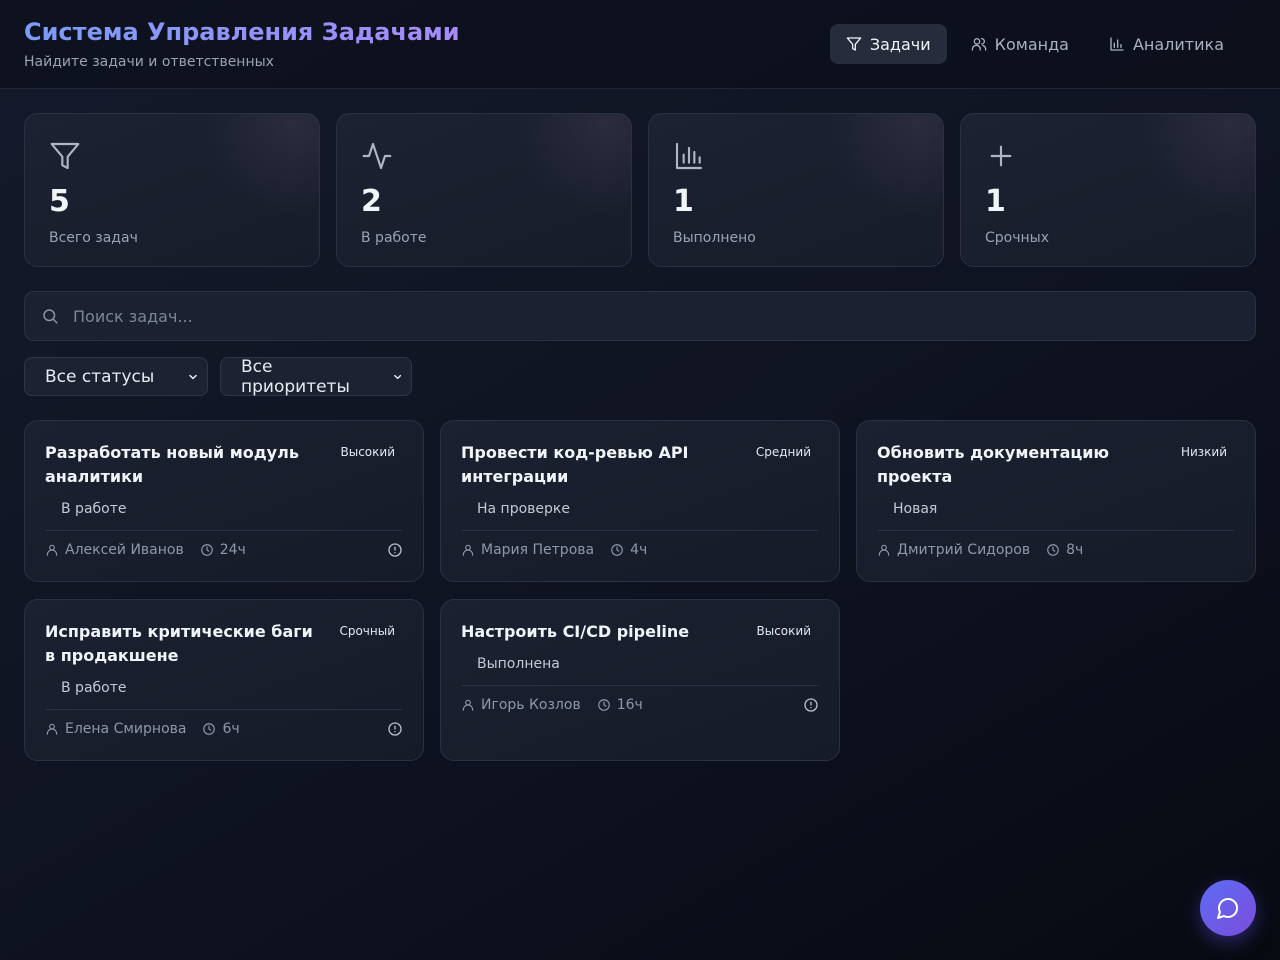 The width and height of the screenshot is (1280, 960). What do you see at coordinates (149, 62) in the screenshot?
I see `app-subtitle: Найдите задачи и ответственных` at bounding box center [149, 62].